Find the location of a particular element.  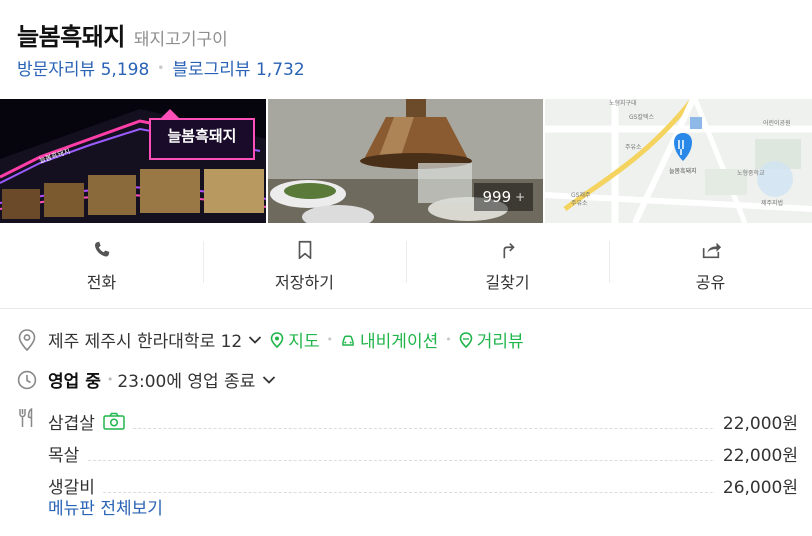

navigation-link-label: 내비게이션 is located at coordinates (399, 342).